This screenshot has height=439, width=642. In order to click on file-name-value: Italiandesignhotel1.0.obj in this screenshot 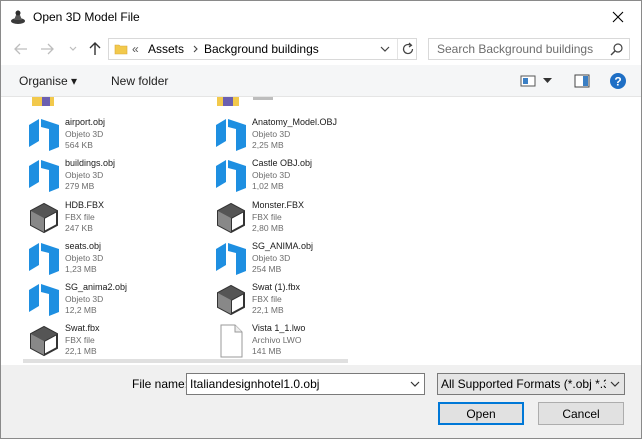, I will do `click(254, 384)`.